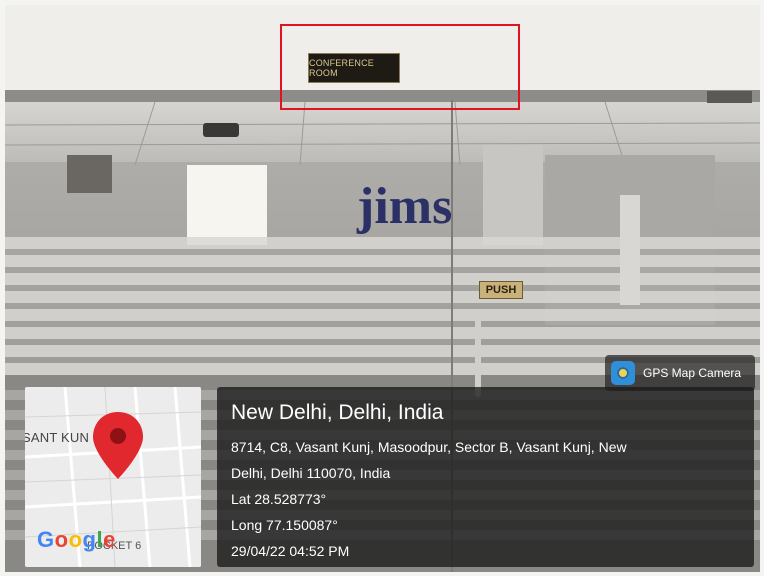  Describe the element at coordinates (113, 477) in the screenshot. I see `map-thumbnail: SANT KUN POCKET 6 Google` at that location.